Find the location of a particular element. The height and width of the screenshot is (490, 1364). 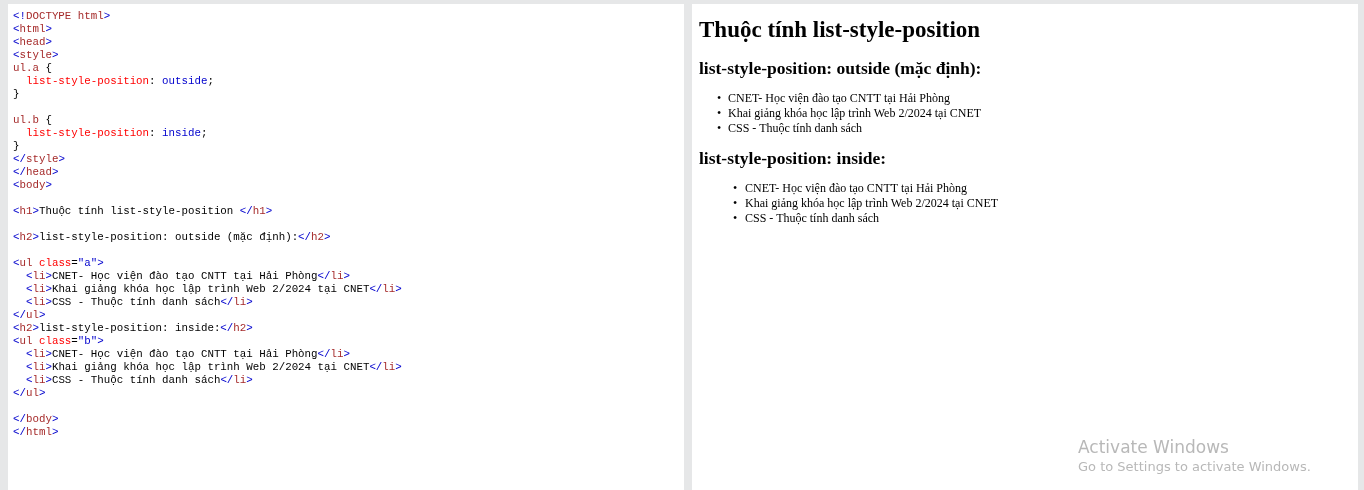

code-line: <h1>Thuộc tính list-style-position </h1> is located at coordinates (143, 211).